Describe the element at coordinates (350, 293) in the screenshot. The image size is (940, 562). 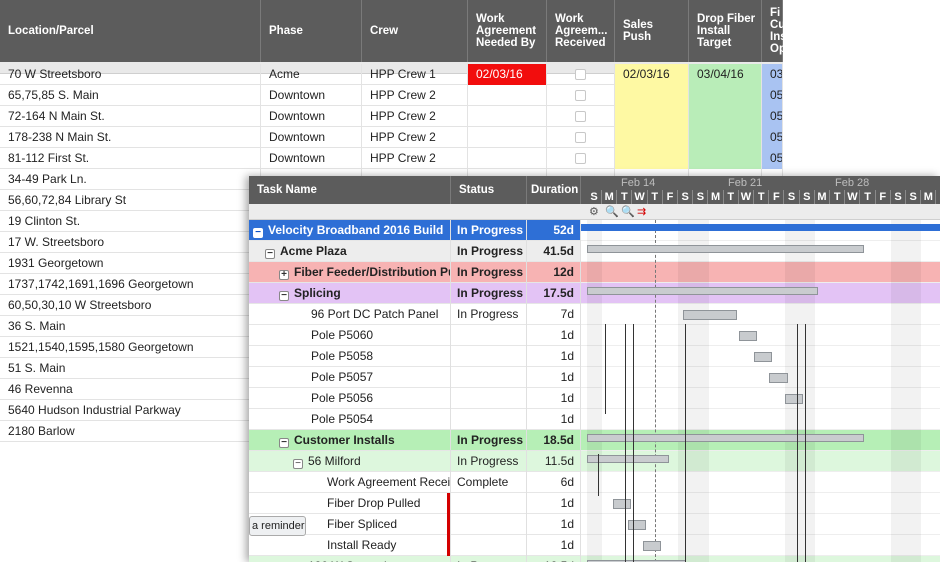
I see `task-name-cell: − Splicing` at that location.